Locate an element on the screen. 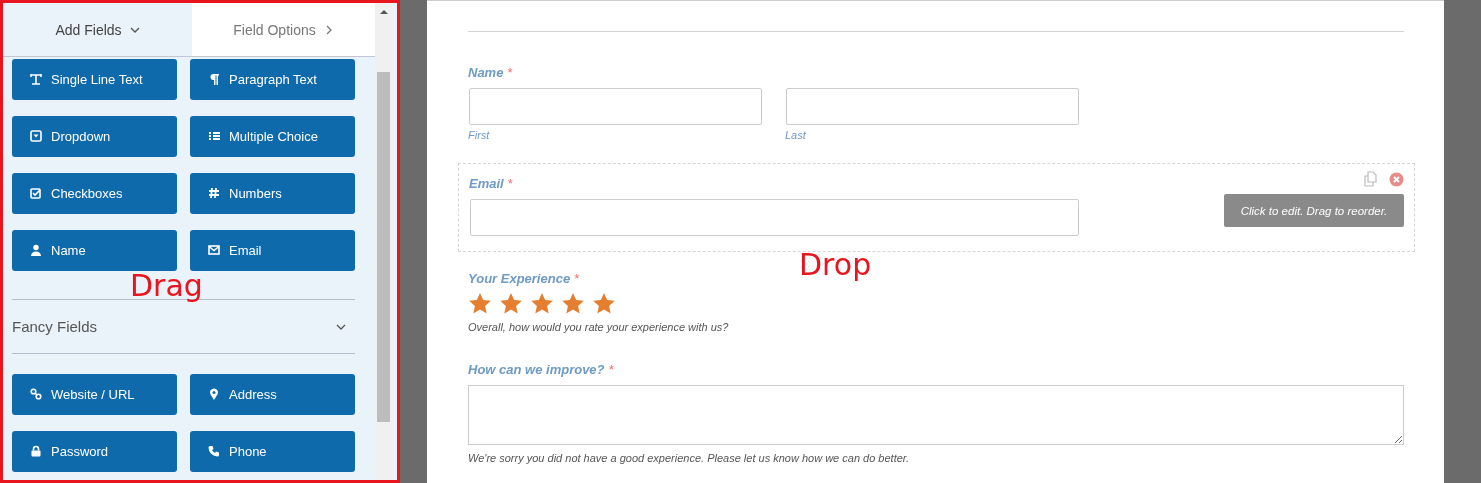 This screenshot has width=1481, height=483. person-icon is located at coordinates (36, 250).